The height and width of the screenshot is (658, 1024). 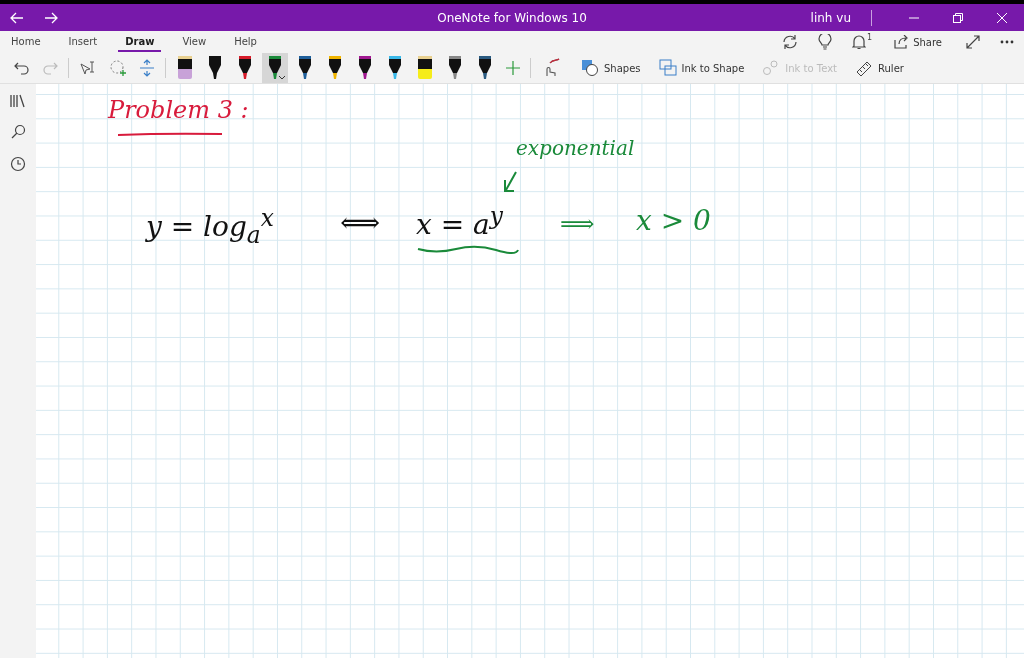 I want to click on ribbon-tab: Draw, so click(x=140, y=42).